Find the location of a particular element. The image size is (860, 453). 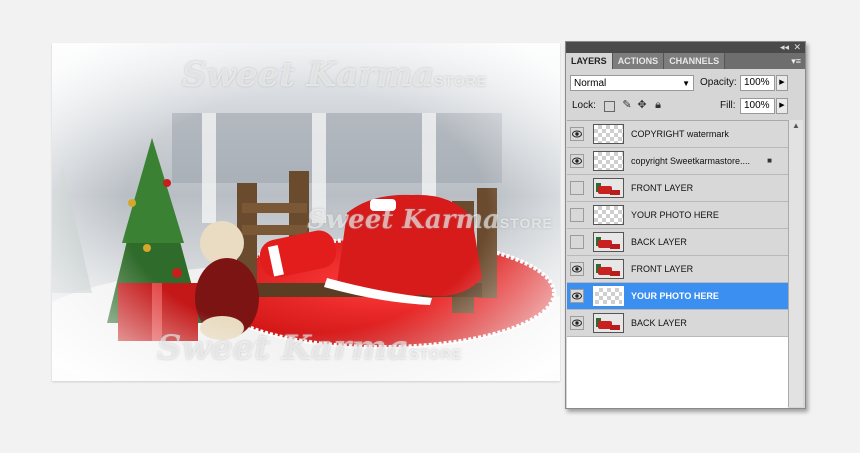

move-icon: ✥ is located at coordinates (642, 105).